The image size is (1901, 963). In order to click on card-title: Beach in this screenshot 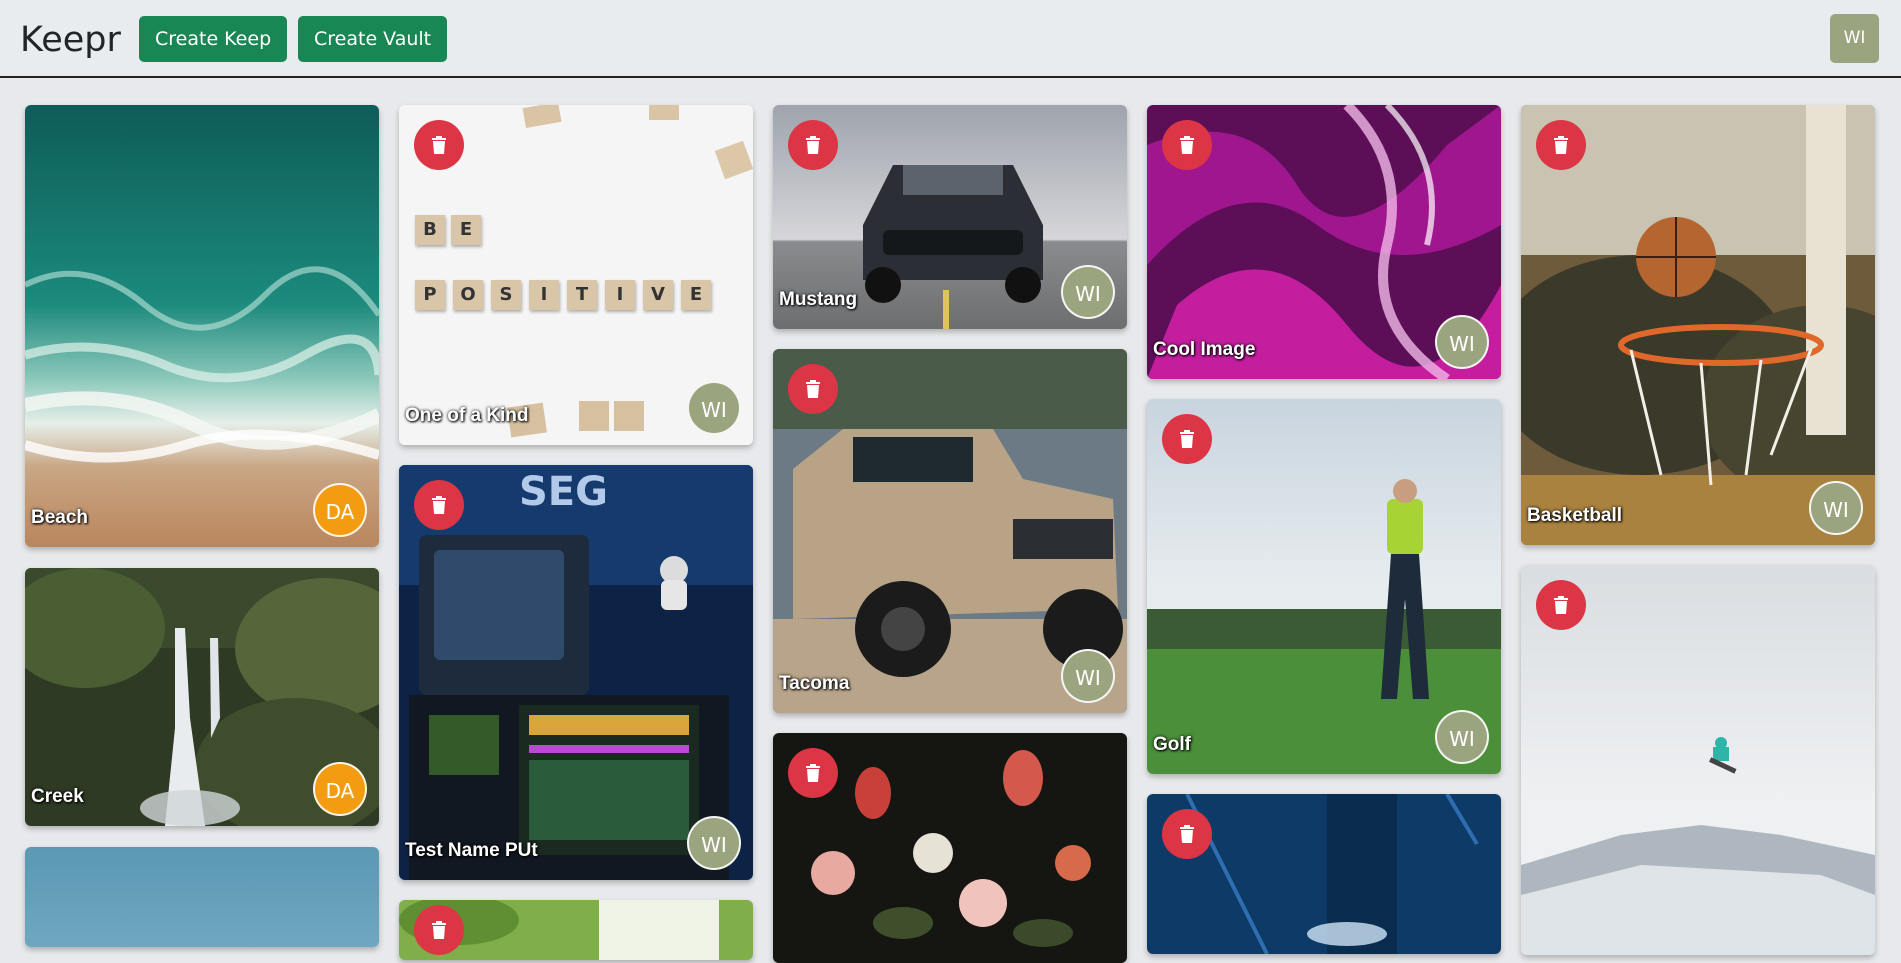, I will do `click(60, 517)`.